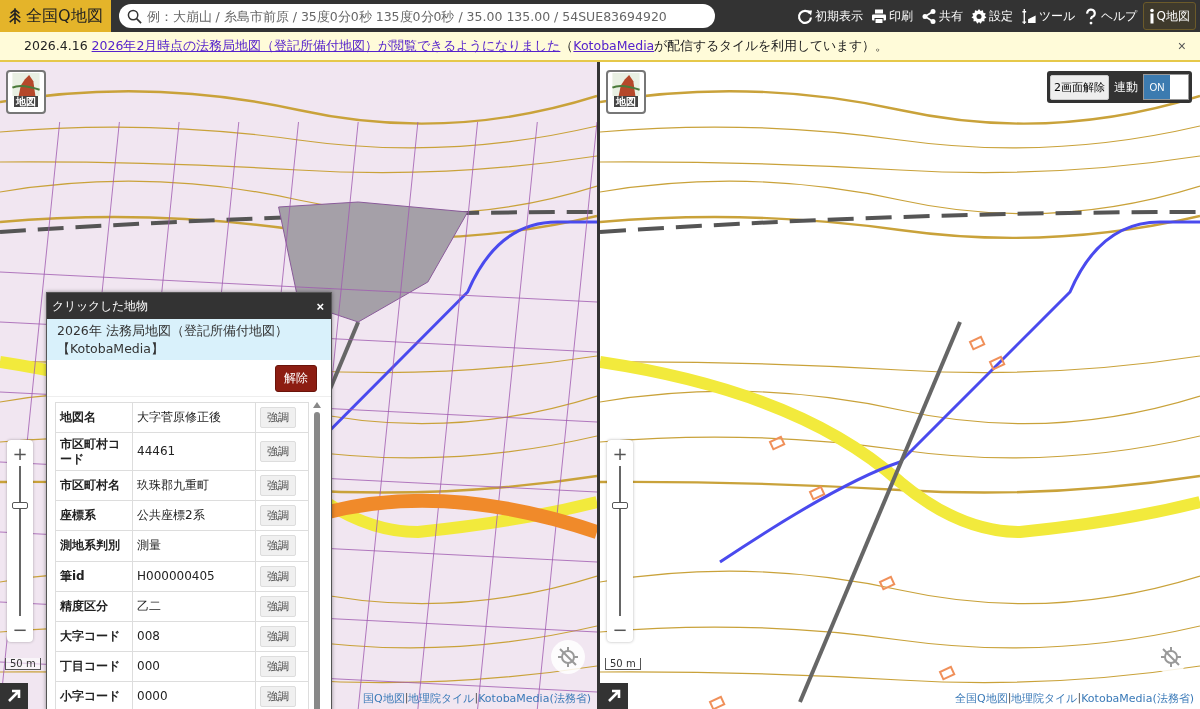 This screenshot has height=709, width=1200. I want to click on toolbar-button: ヘルプ, so click(1109, 16).